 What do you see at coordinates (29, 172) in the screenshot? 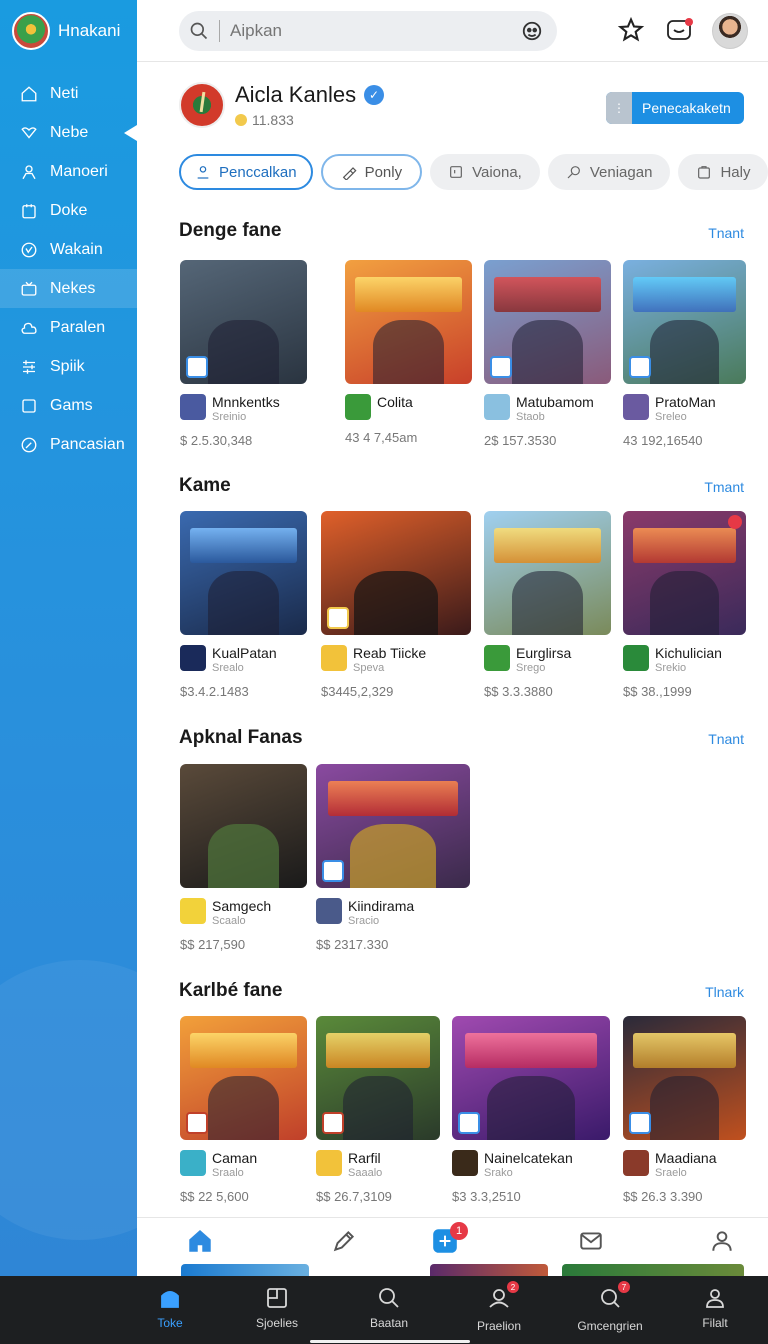
I see `user-icon` at bounding box center [29, 172].